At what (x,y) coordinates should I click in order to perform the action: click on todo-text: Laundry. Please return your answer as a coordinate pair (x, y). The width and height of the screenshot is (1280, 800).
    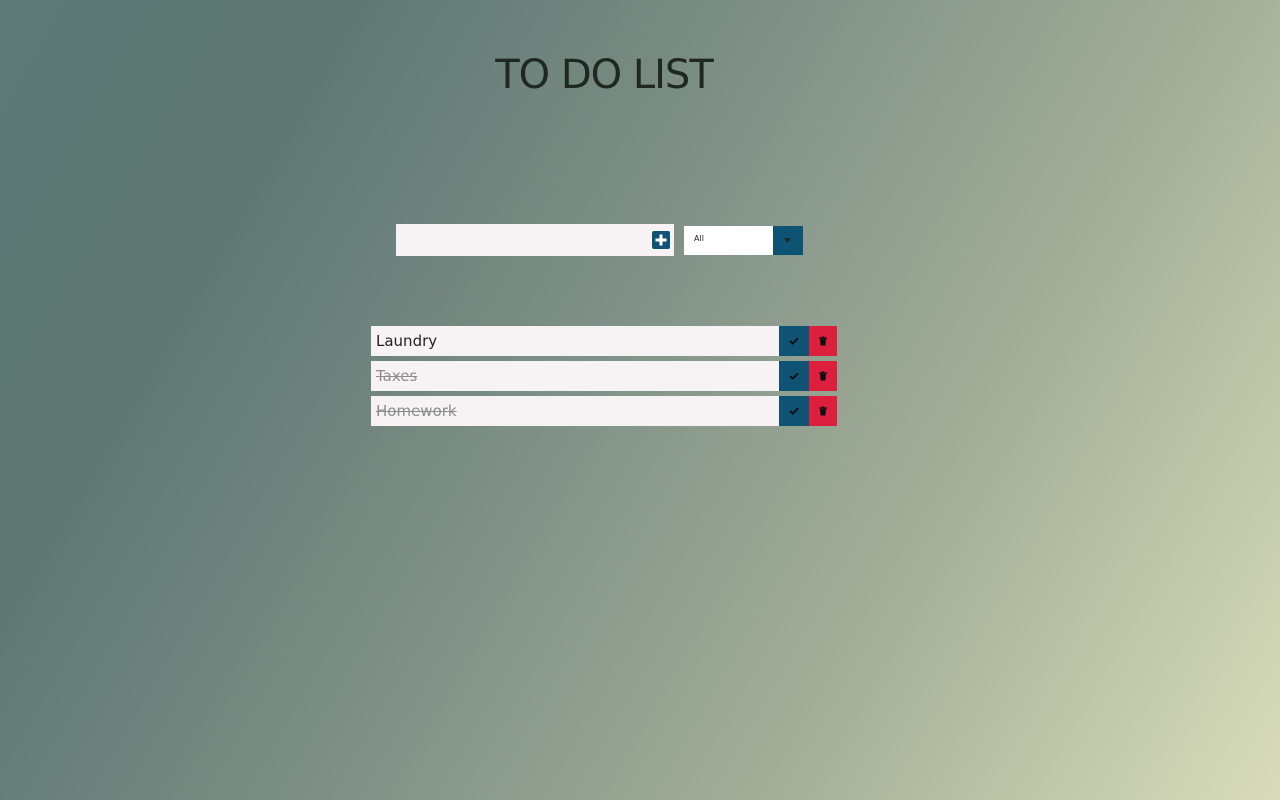
    Looking at the image, I should click on (407, 341).